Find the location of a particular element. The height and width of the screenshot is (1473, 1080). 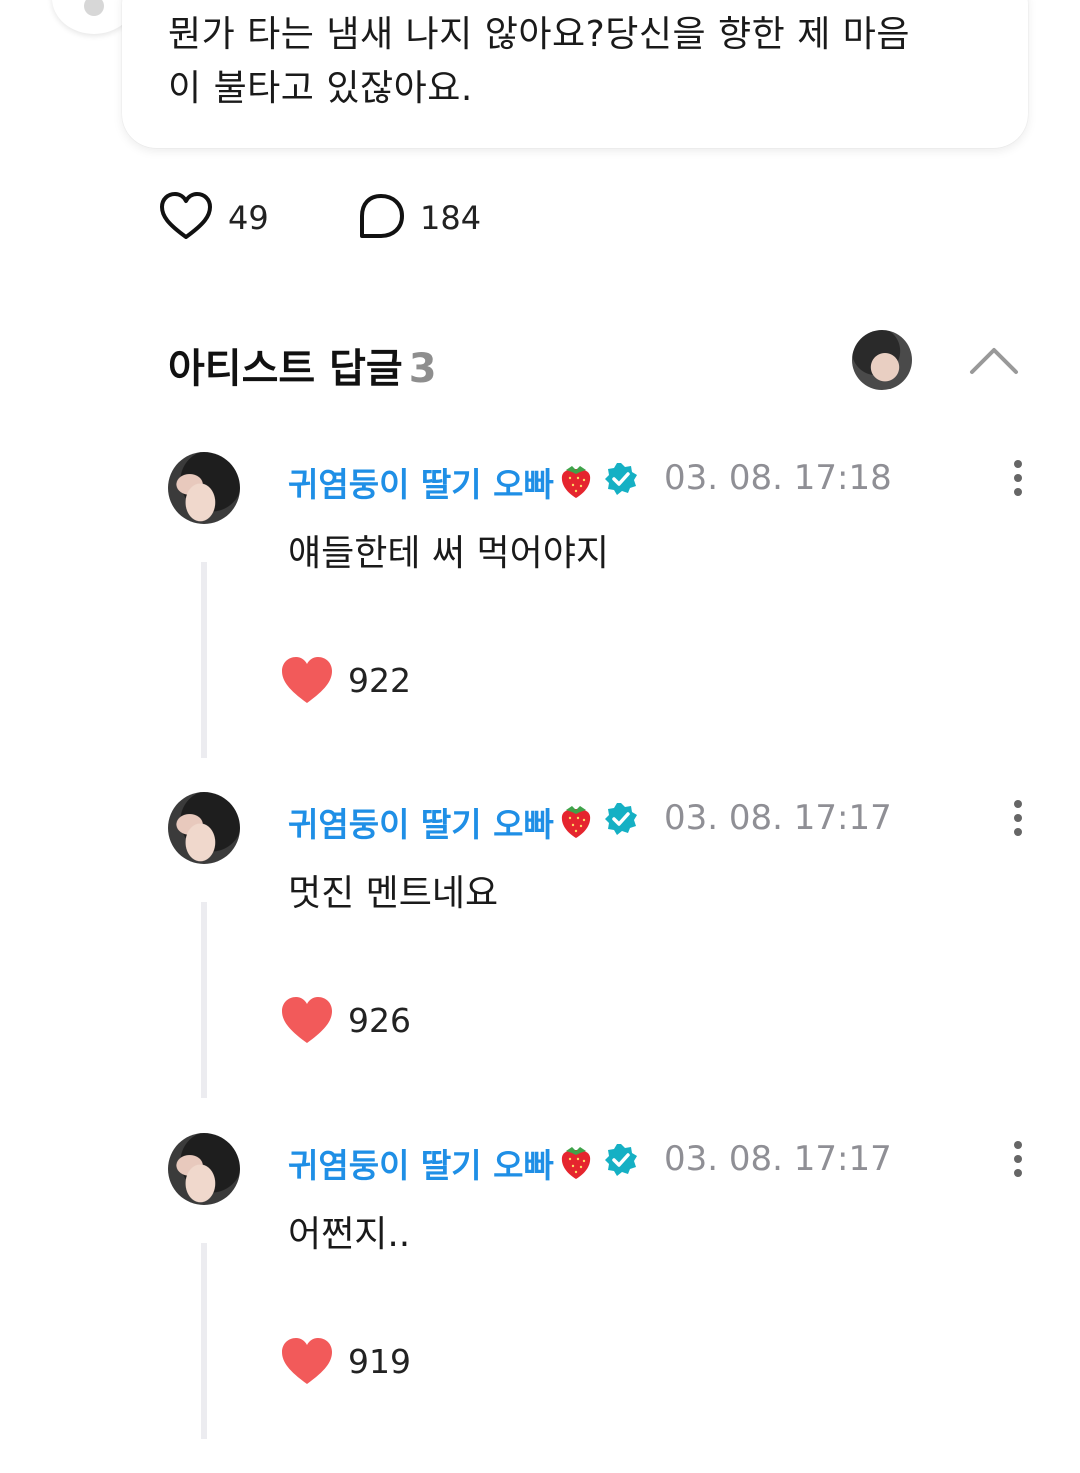

artist-avatar is located at coordinates (882, 360).